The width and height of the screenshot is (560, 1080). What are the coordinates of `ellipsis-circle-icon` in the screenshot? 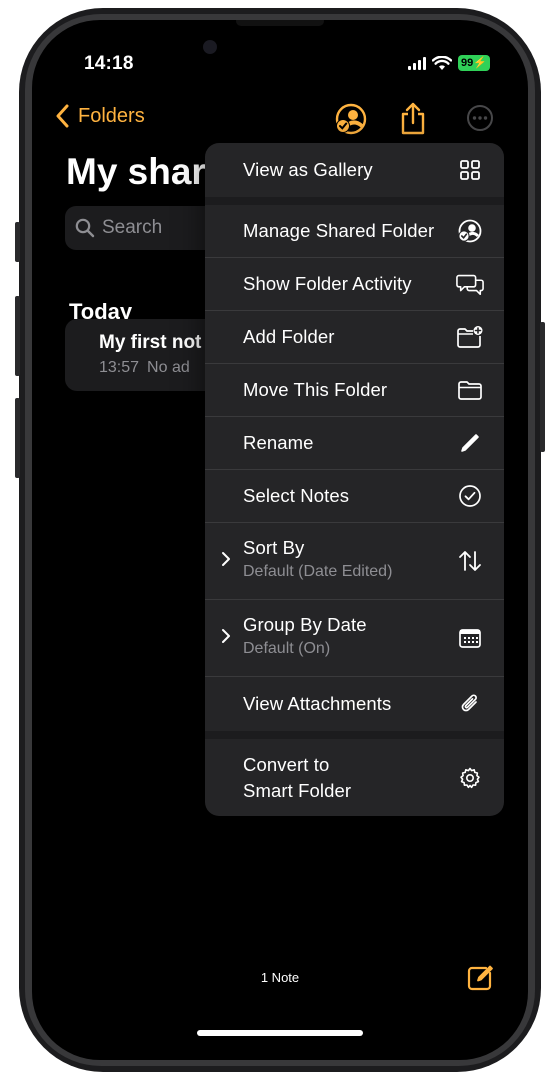 It's located at (480, 118).